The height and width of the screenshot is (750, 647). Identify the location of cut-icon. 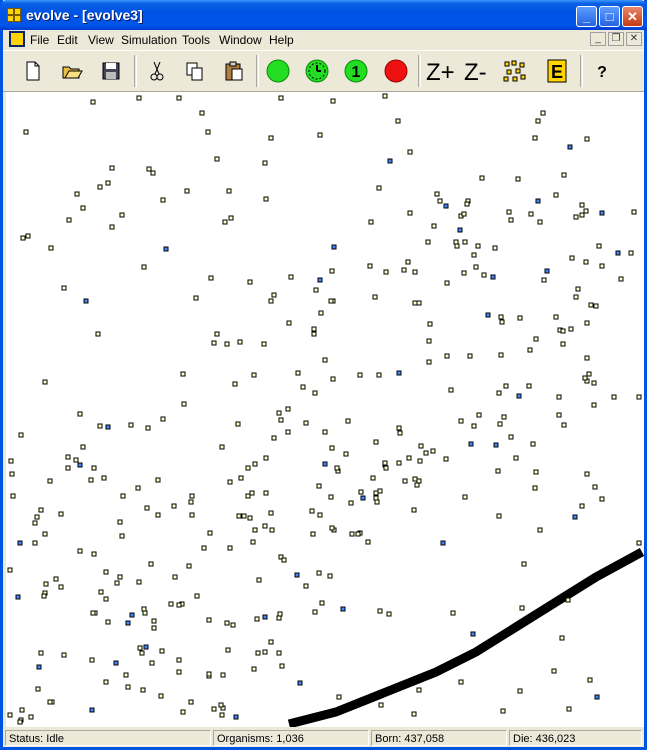
(157, 71).